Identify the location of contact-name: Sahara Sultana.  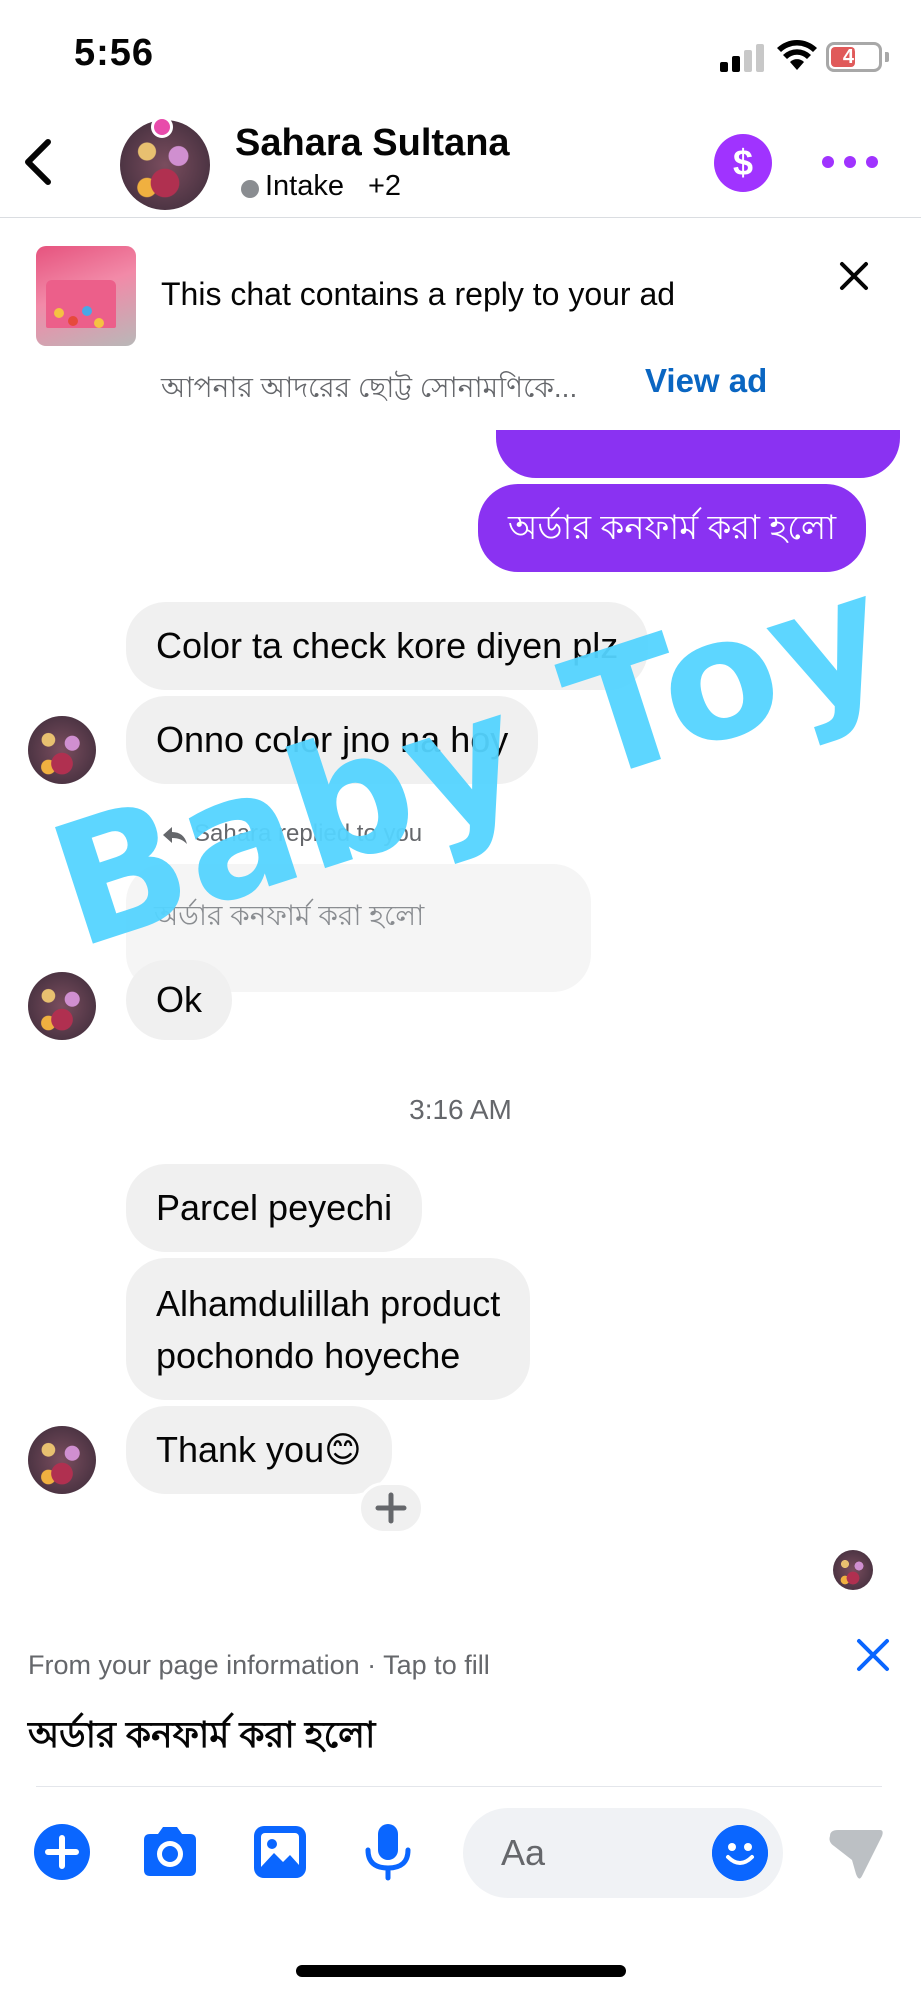
(372, 143).